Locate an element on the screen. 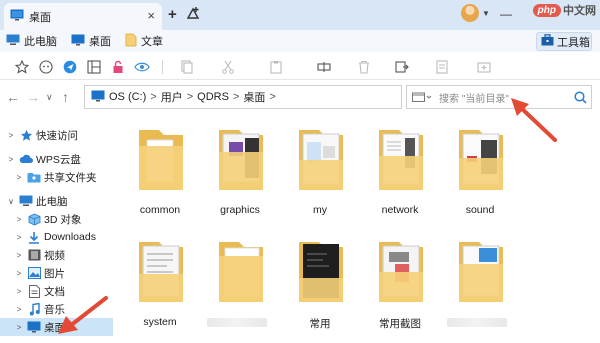 Image resolution: width=600 pixels, height=343 pixels. paste-icon is located at coordinates (276, 67).